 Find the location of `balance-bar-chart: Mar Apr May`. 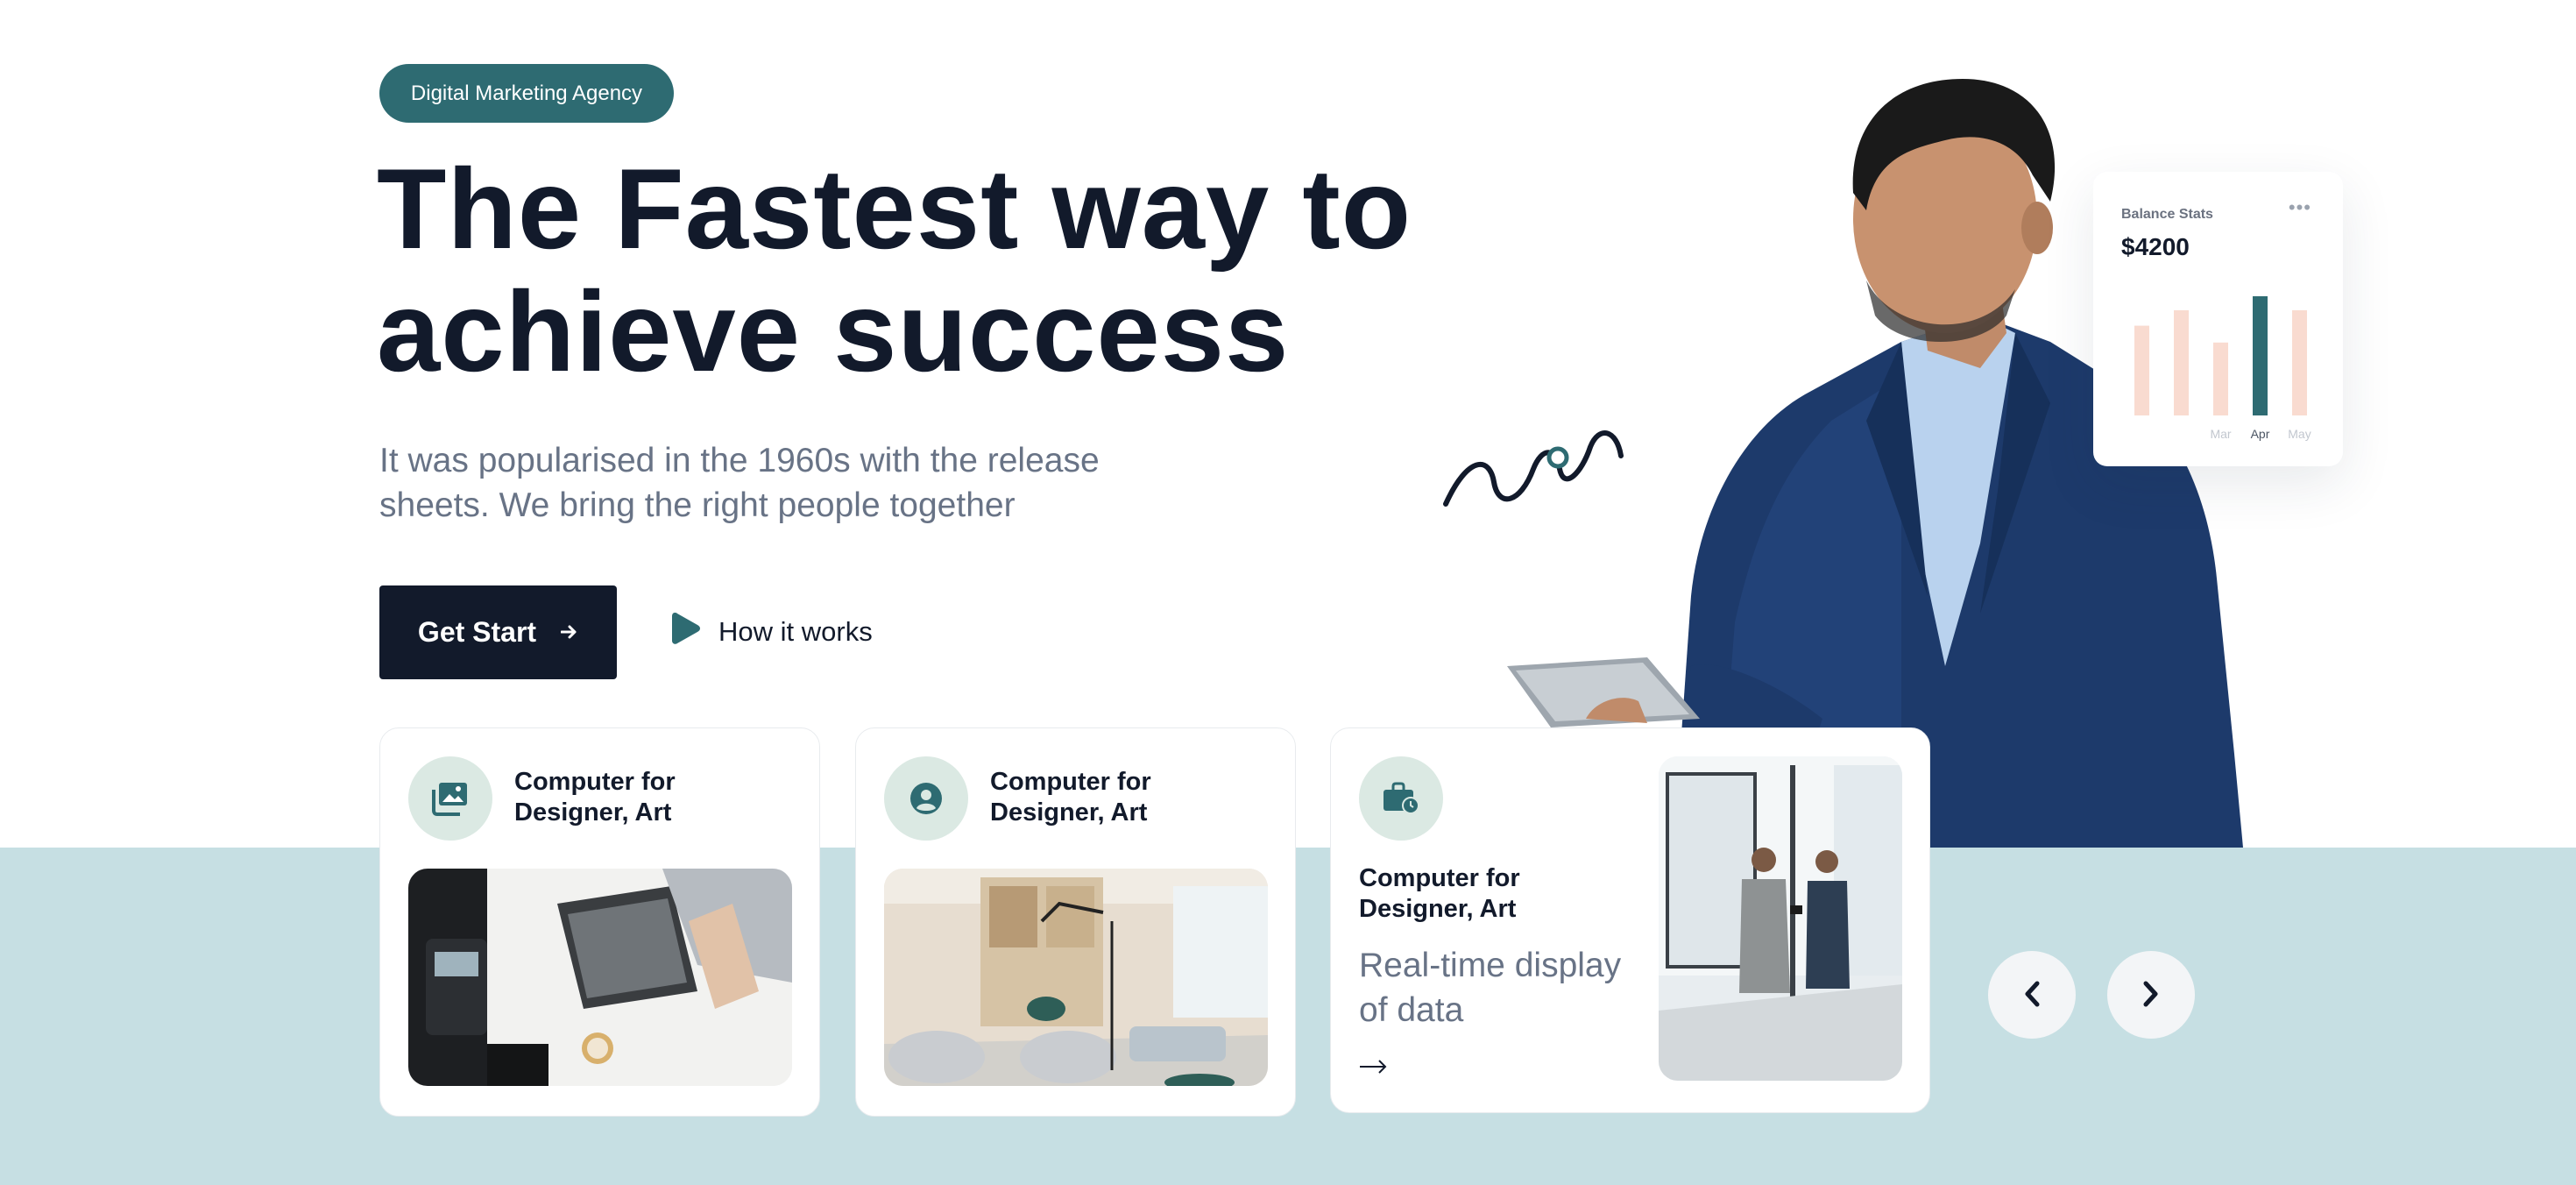

balance-bar-chart: Mar Apr May is located at coordinates (2222, 368).